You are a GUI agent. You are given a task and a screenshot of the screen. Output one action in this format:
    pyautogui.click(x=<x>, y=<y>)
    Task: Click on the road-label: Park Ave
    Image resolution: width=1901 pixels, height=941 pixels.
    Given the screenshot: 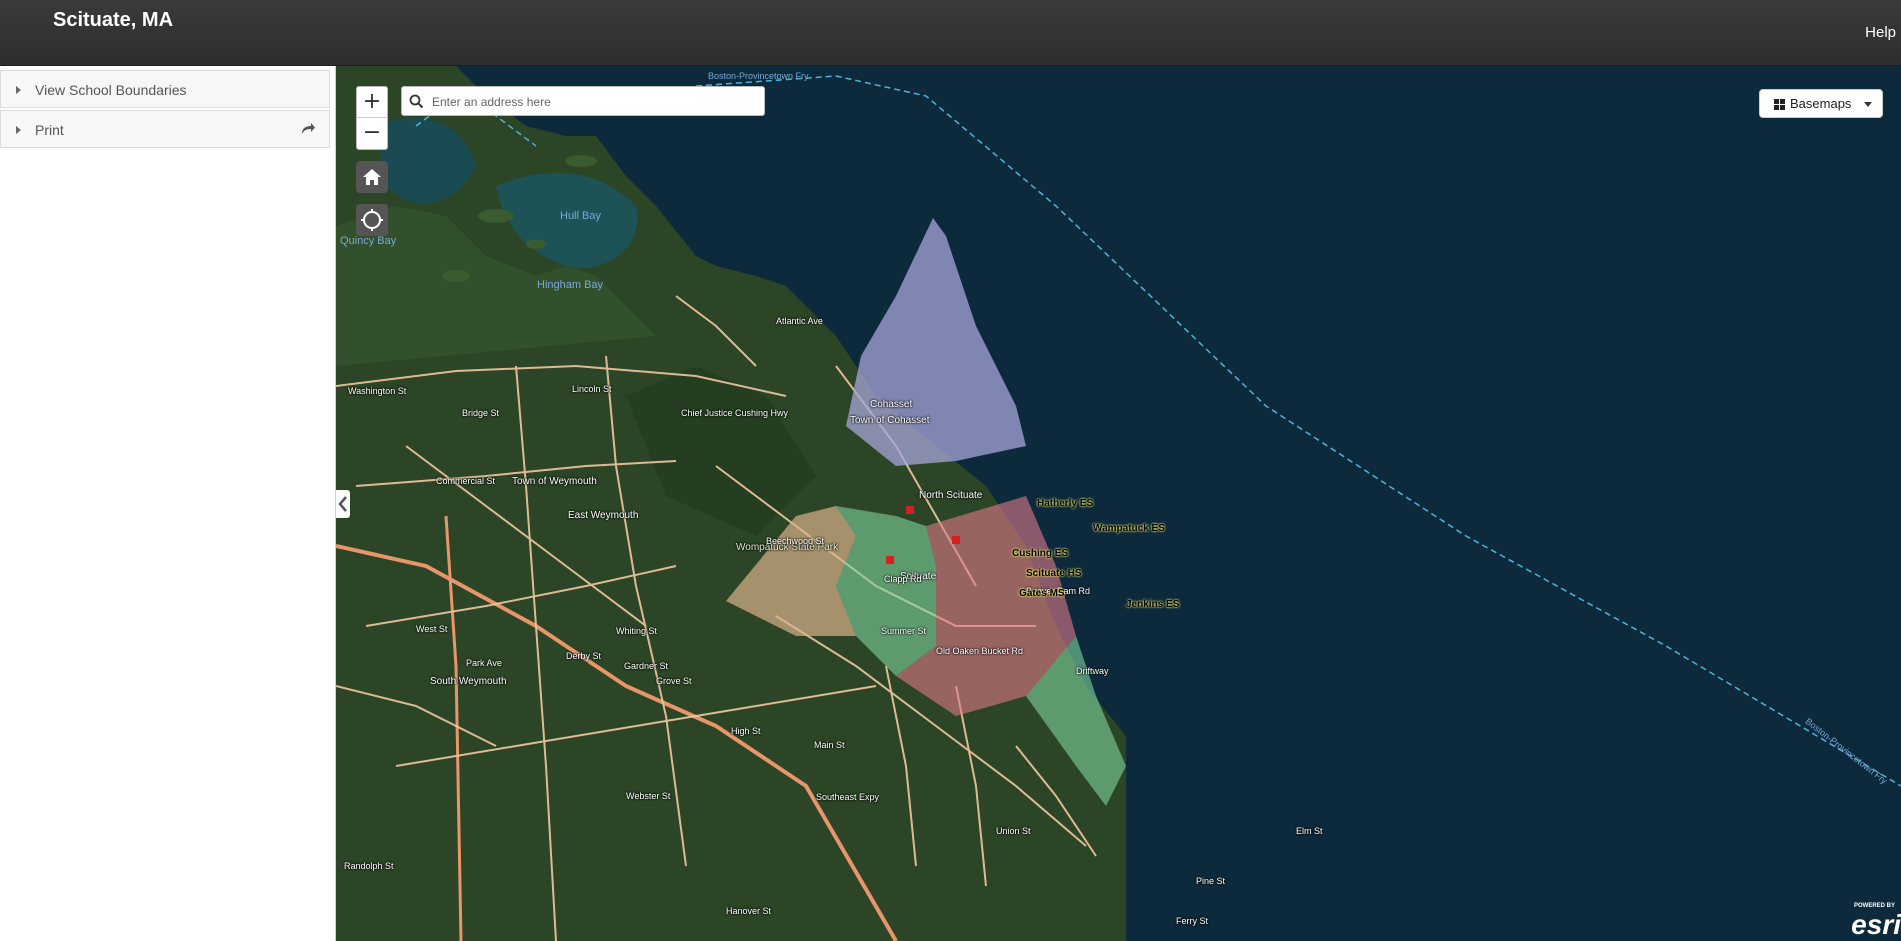 What is the action you would take?
    pyautogui.click(x=484, y=663)
    